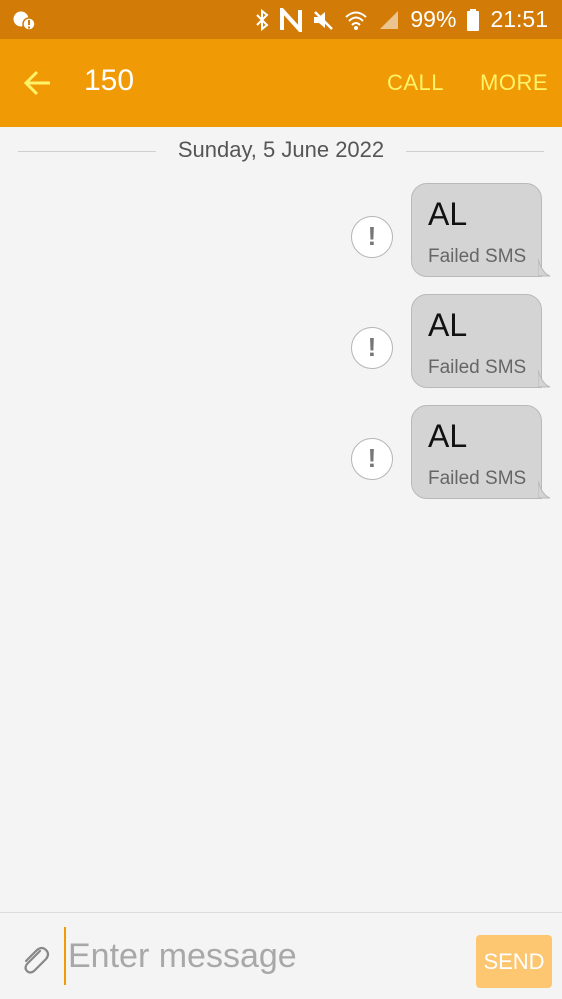  Describe the element at coordinates (473, 19) in the screenshot. I see `battery-icon` at that location.